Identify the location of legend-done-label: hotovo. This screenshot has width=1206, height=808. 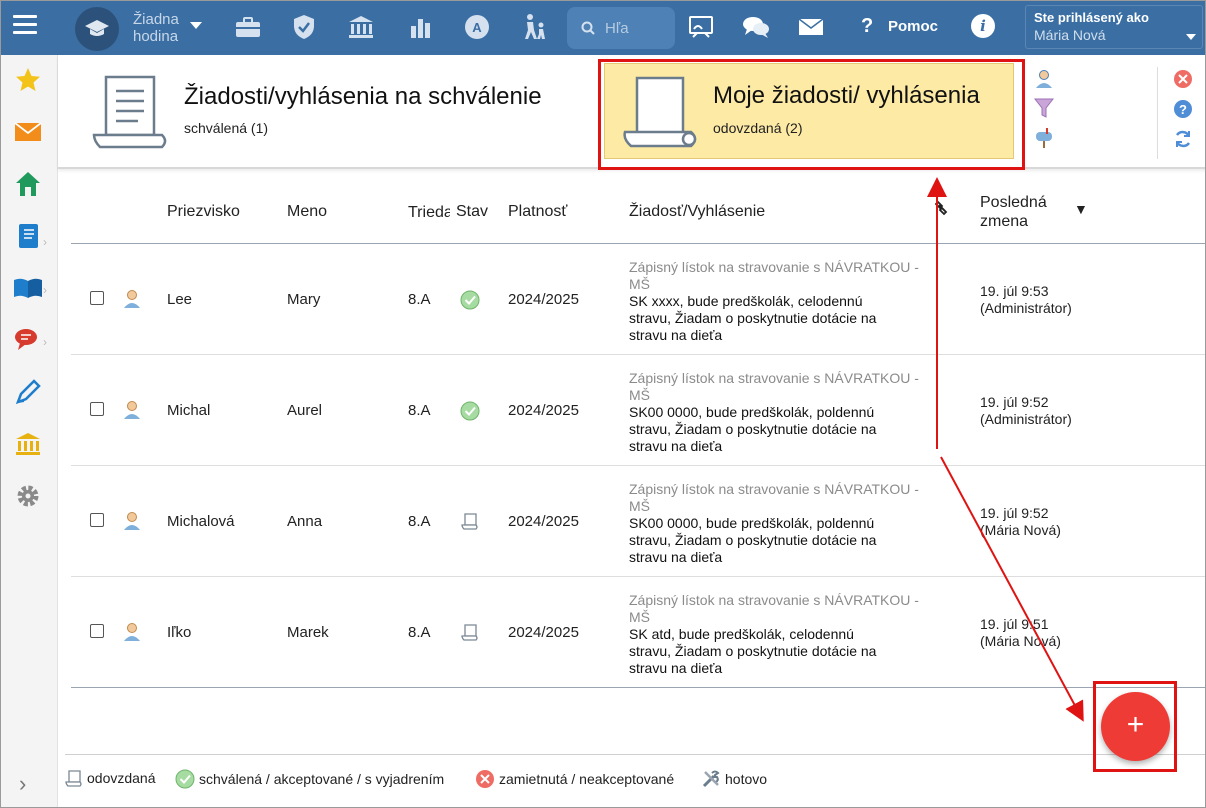
(746, 779).